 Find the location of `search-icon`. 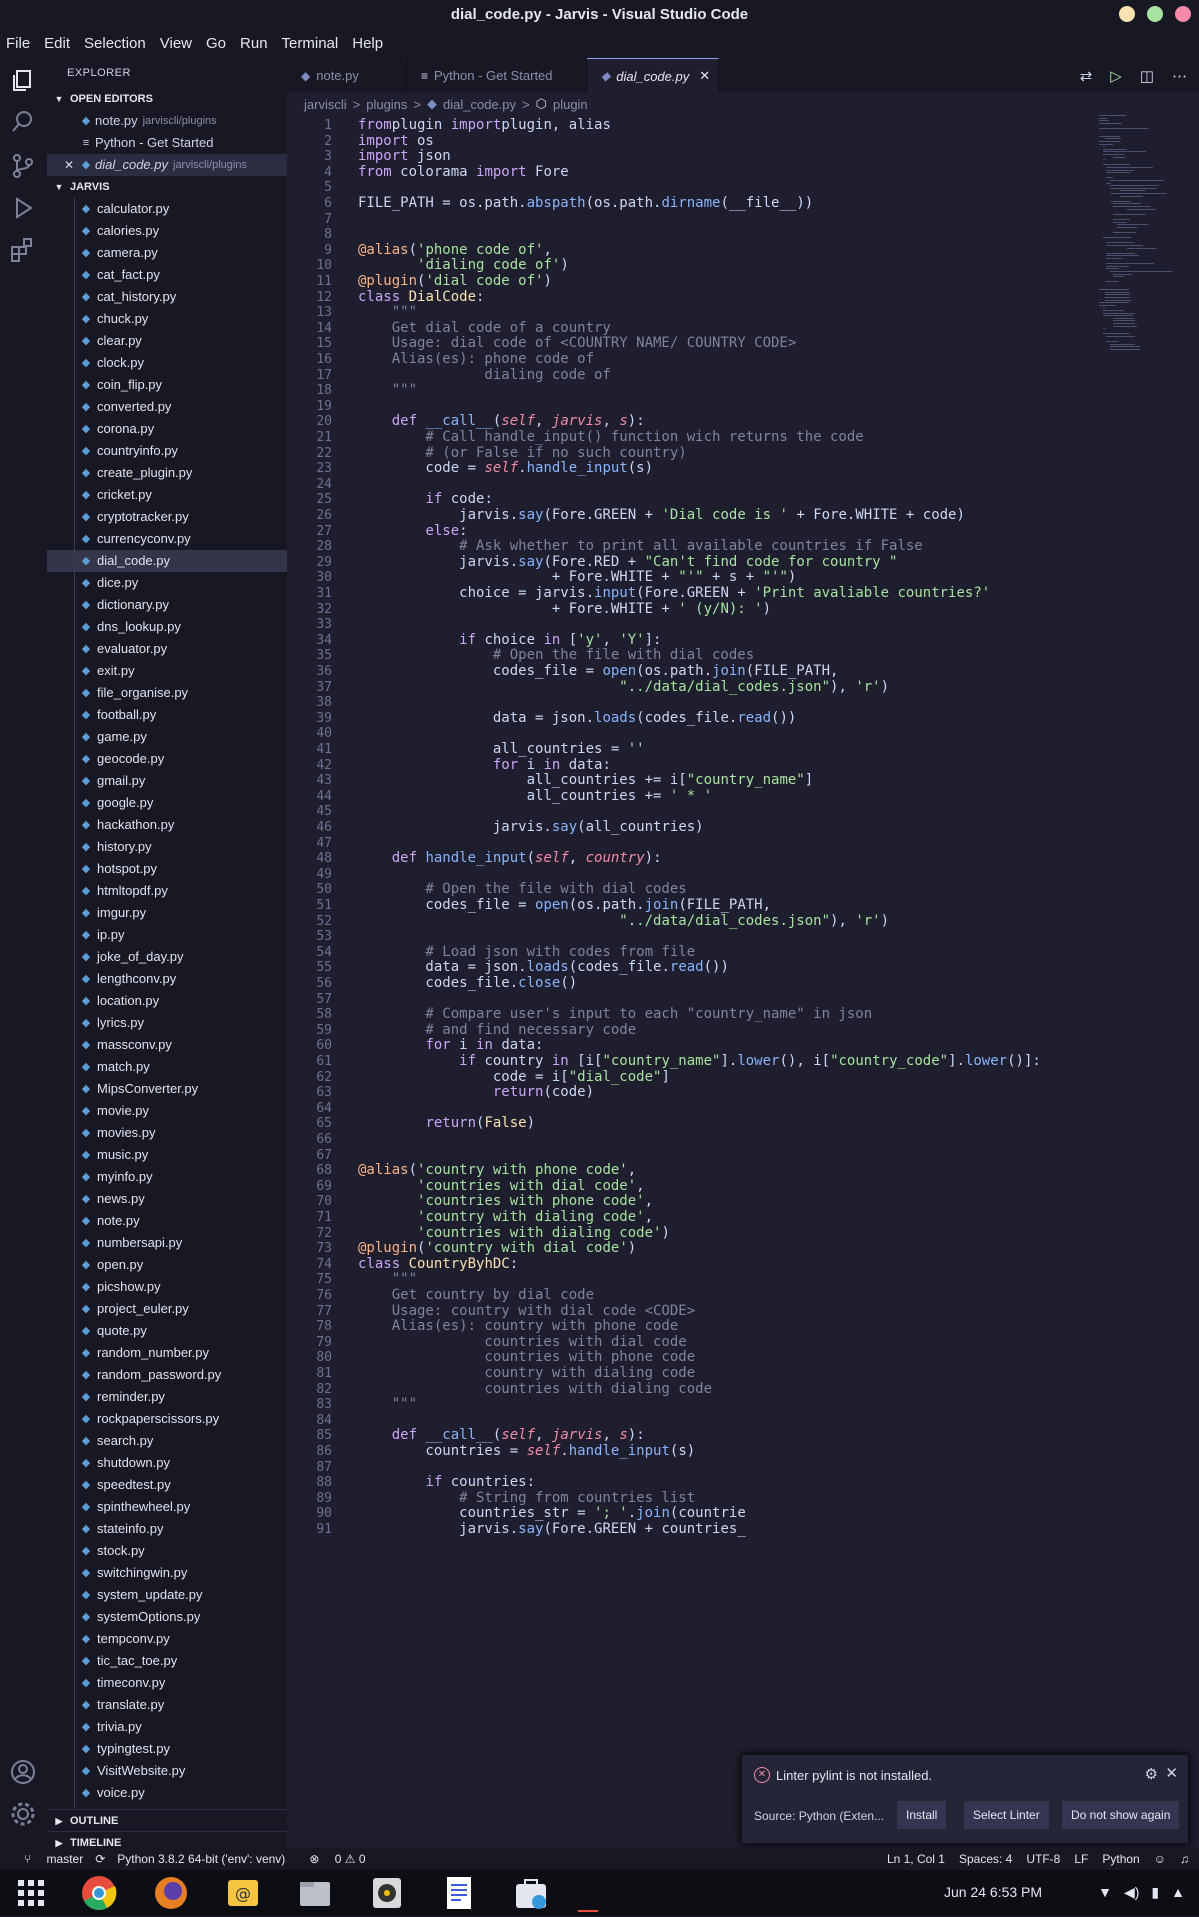

search-icon is located at coordinates (23, 122).